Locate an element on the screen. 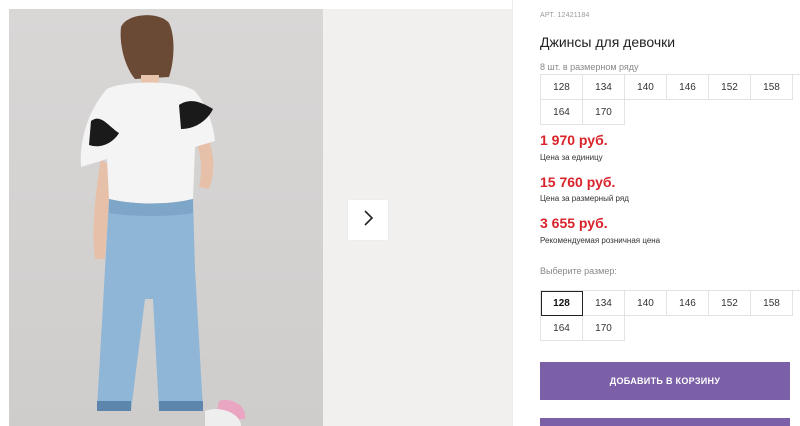 The height and width of the screenshot is (426, 800). retail-price-caption: Рекомендуемая розничная цена is located at coordinates (600, 240).